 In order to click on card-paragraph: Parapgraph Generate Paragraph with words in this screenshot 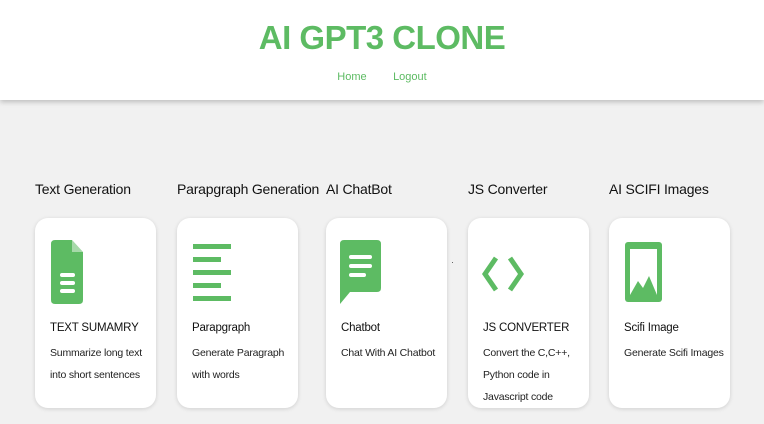, I will do `click(237, 313)`.